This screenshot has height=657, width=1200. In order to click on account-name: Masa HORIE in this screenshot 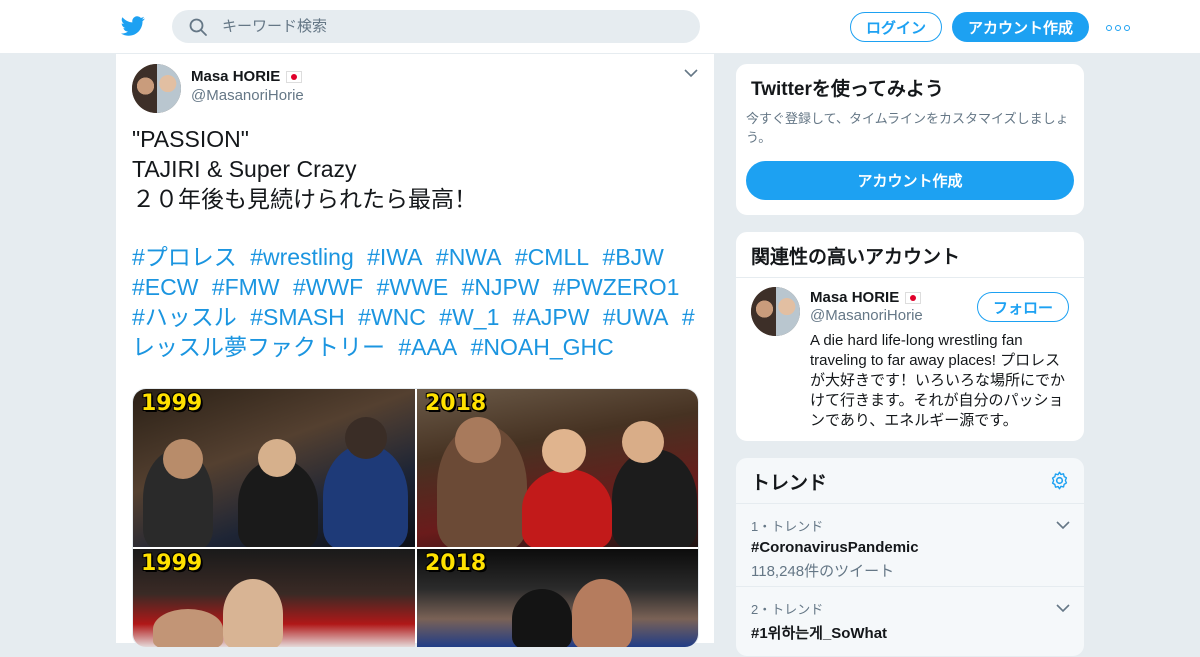, I will do `click(866, 297)`.